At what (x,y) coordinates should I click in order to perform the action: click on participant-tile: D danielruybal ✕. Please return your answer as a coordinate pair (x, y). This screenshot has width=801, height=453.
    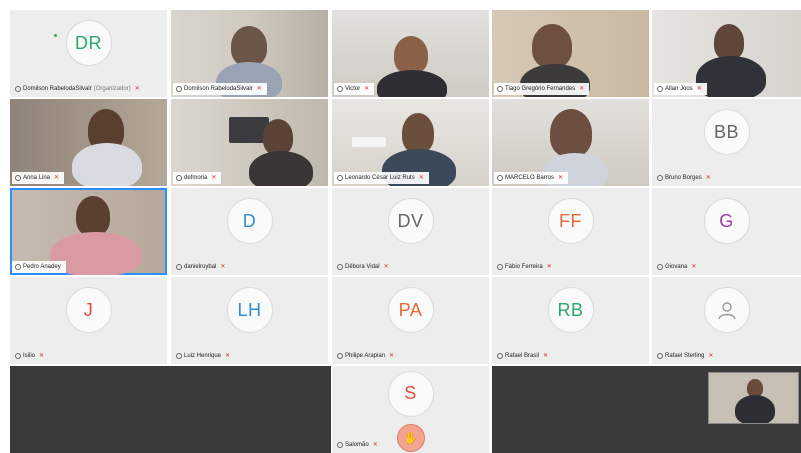
    Looking at the image, I should click on (249, 231).